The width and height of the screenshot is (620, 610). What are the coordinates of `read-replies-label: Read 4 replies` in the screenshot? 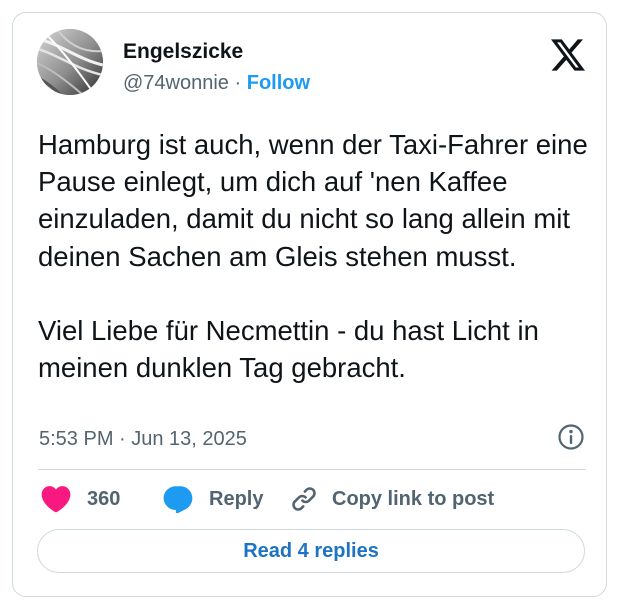 It's located at (311, 550).